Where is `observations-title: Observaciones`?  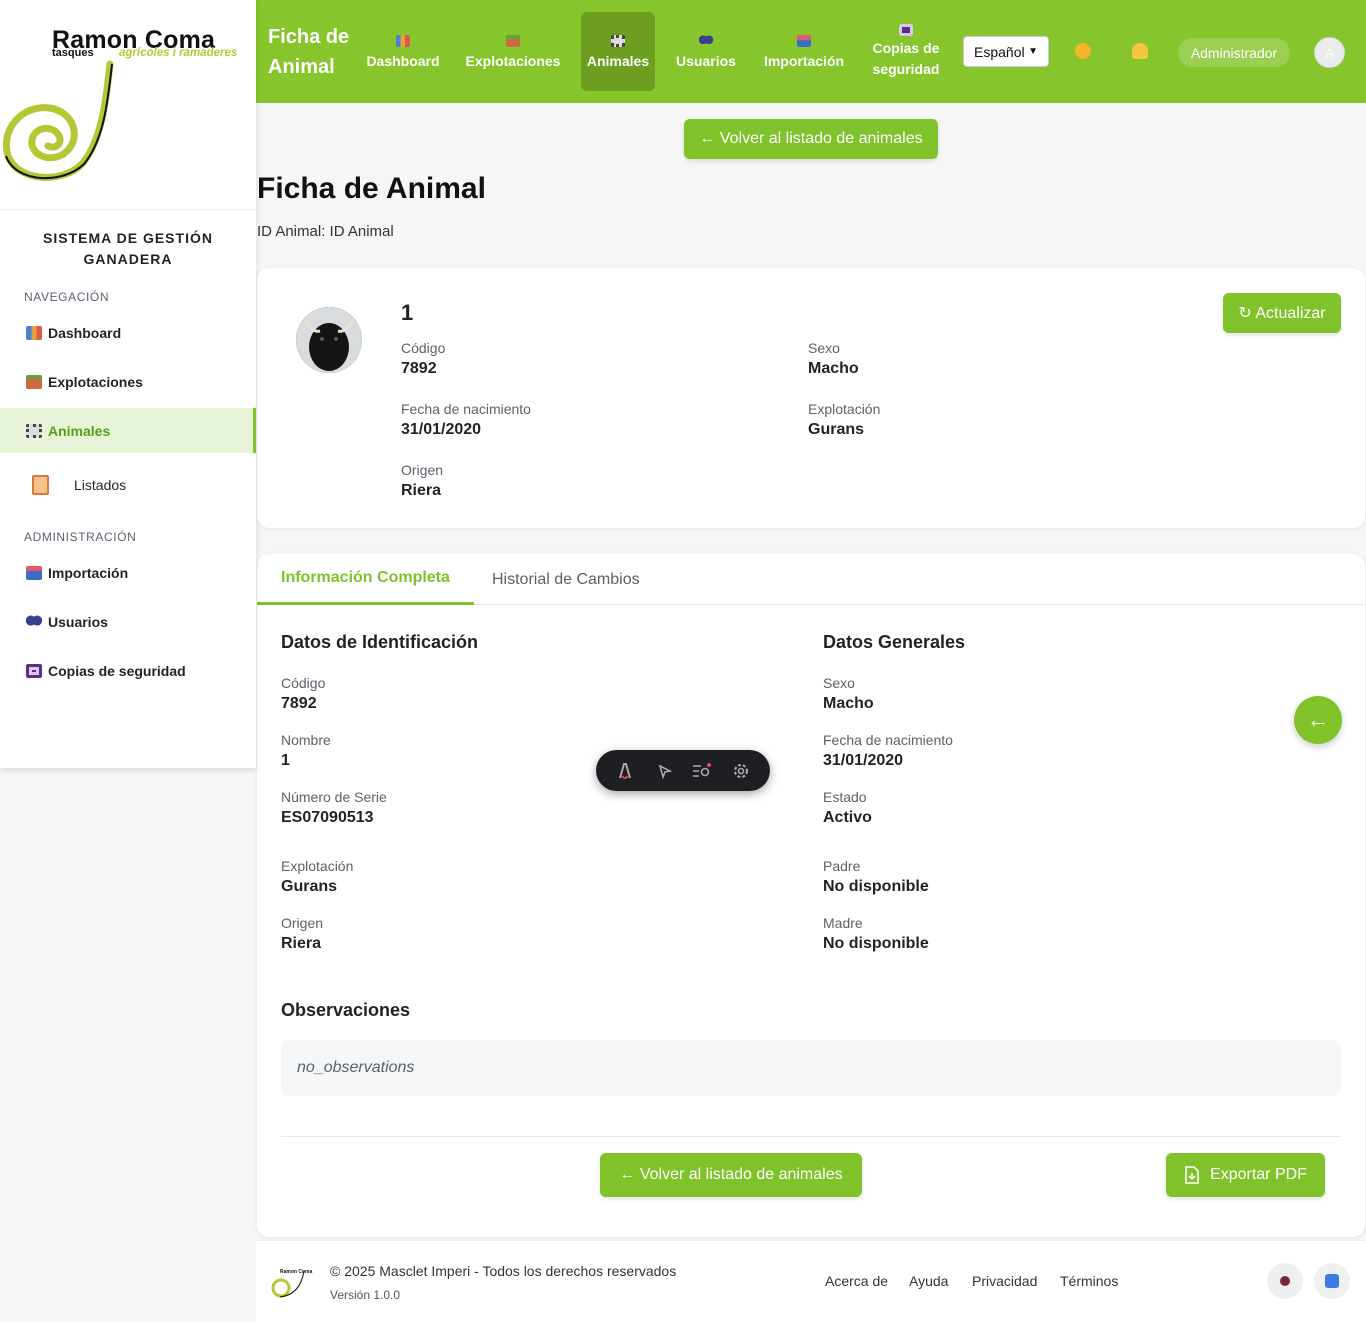
observations-title: Observaciones is located at coordinates (346, 1010).